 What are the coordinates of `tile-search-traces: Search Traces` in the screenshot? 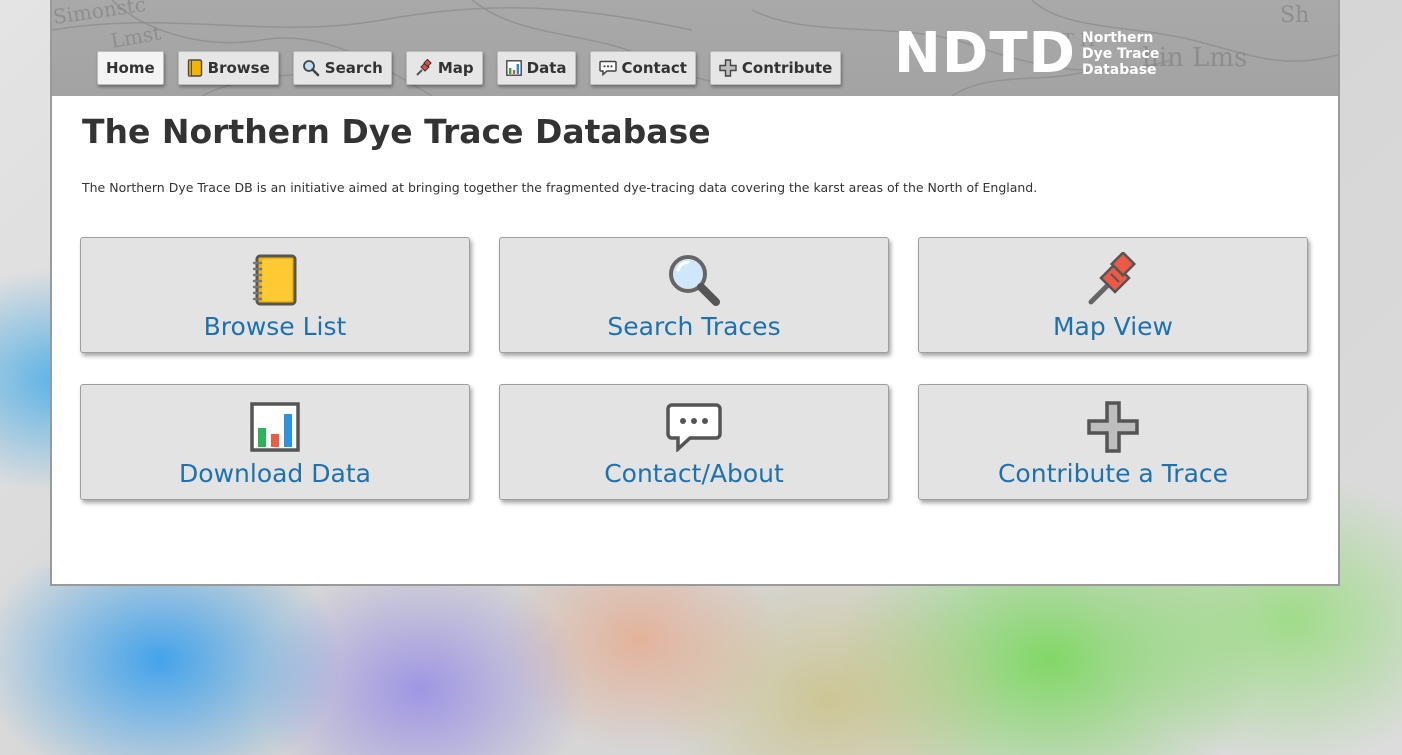 It's located at (694, 295).